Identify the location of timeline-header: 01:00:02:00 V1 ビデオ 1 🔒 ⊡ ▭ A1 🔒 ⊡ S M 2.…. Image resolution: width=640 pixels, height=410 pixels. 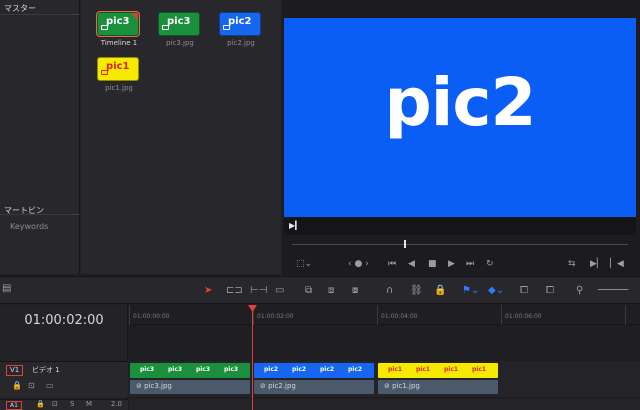
(64, 357).